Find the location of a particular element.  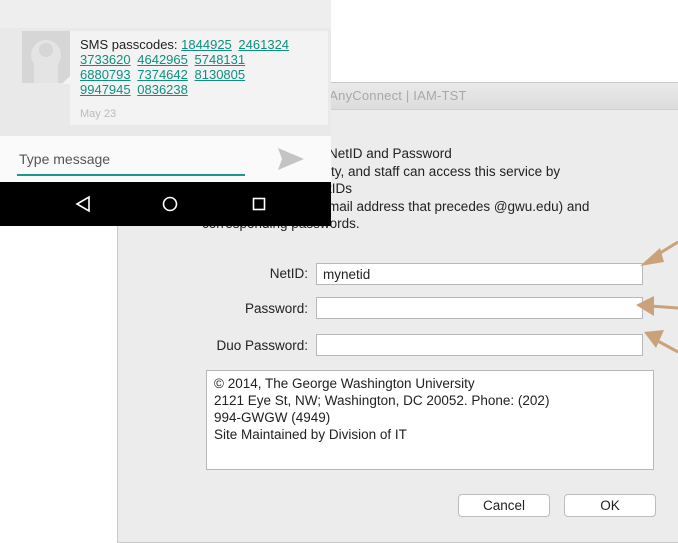

passcode-link: 1844925 is located at coordinates (206, 44).